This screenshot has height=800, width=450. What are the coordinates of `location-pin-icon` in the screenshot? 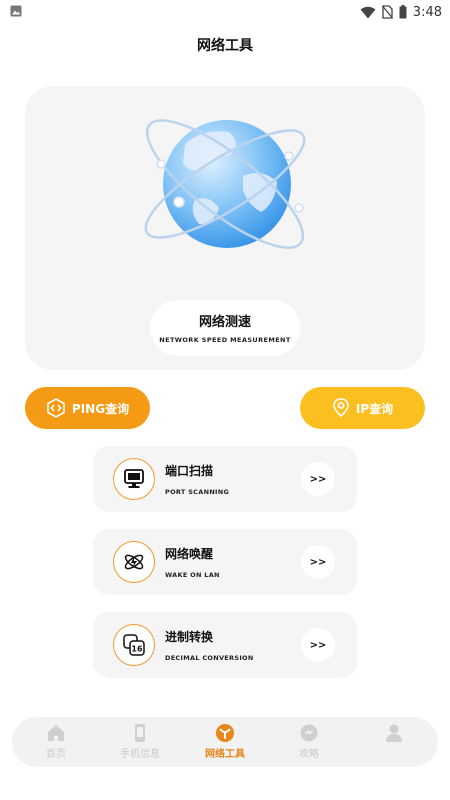 It's located at (341, 408).